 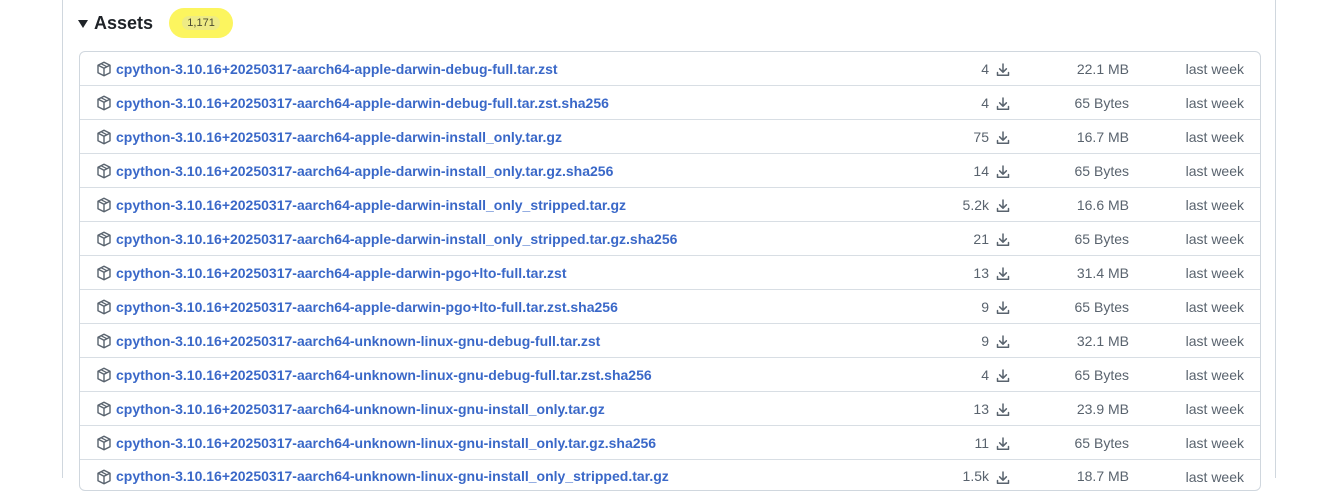 What do you see at coordinates (156, 23) in the screenshot?
I see `assets-toggle: Assets 1,171` at bounding box center [156, 23].